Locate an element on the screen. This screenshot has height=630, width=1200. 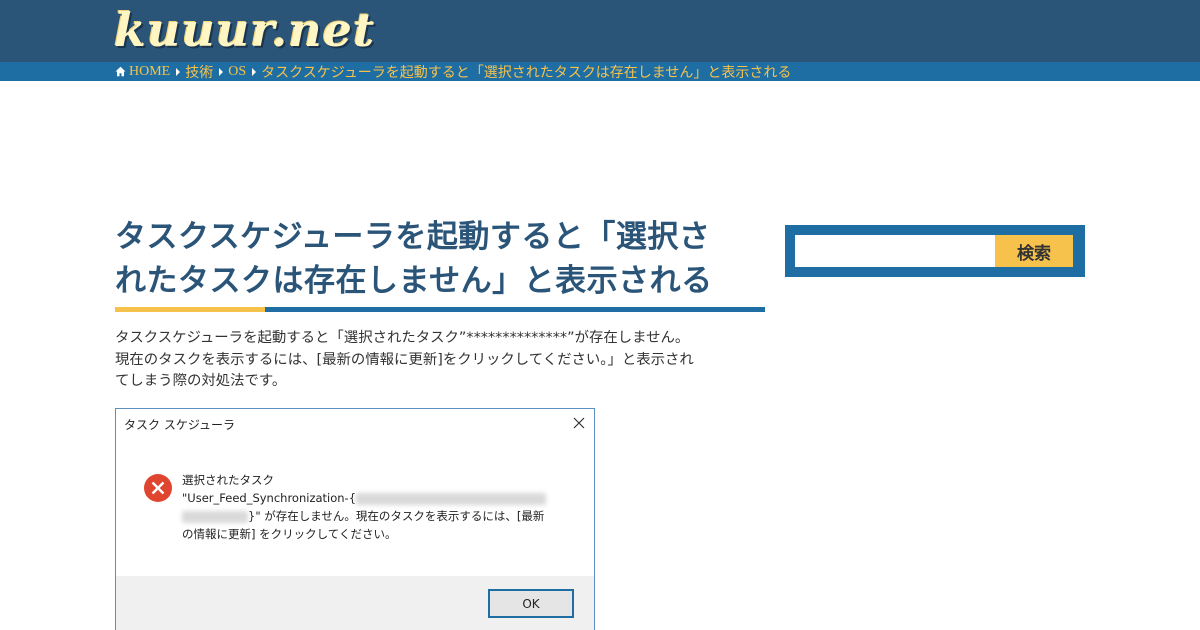
dialog-msg-line3: }" が存在しません。現在のタスクを表示するには、[最新 is located at coordinates (396, 516).